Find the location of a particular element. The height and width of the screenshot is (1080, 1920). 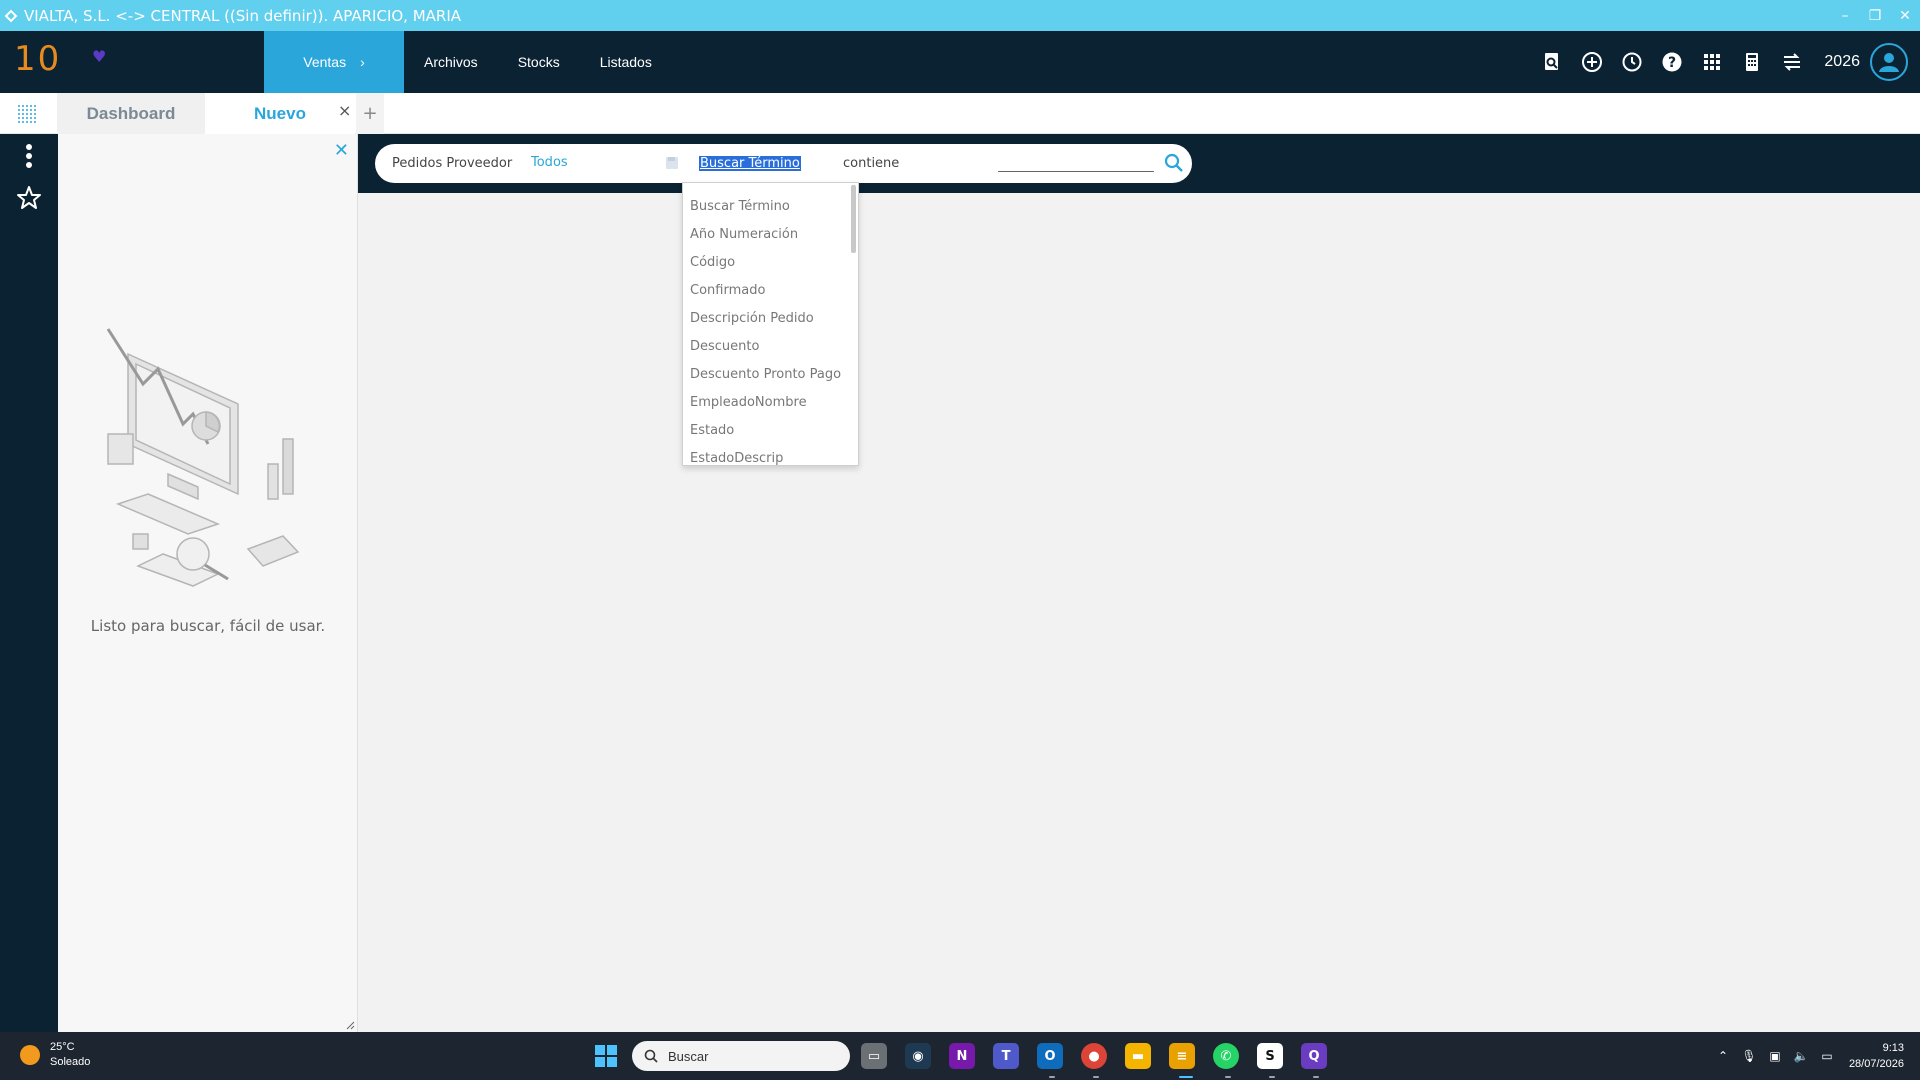

onenote-icon: N is located at coordinates (962, 1056).